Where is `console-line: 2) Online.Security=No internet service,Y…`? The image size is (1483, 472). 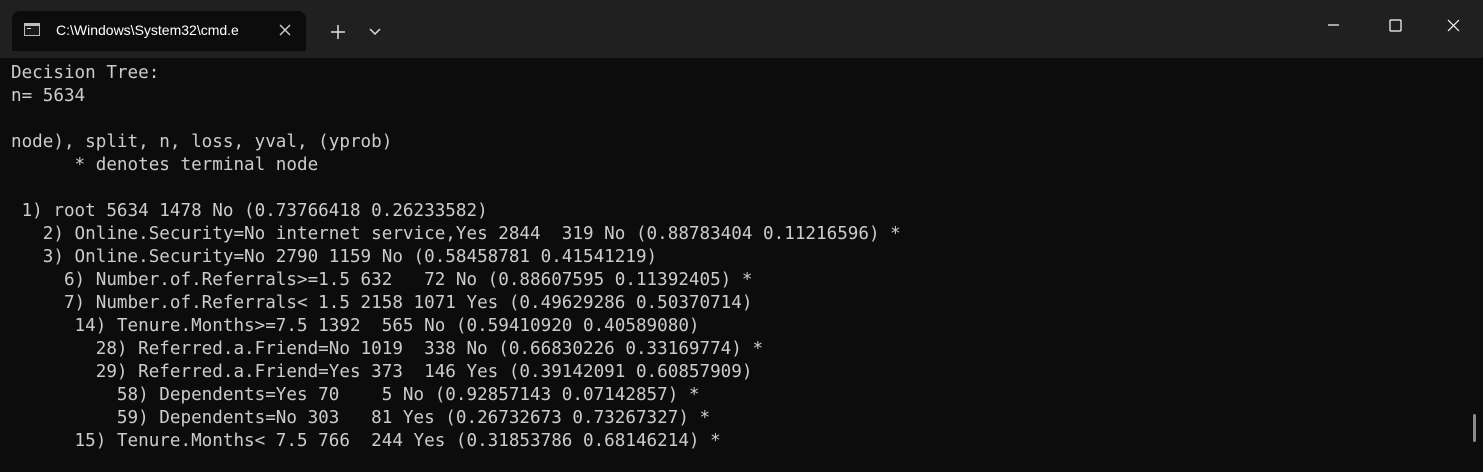
console-line: 2) Online.Security=No internet service,Y… is located at coordinates (456, 234).